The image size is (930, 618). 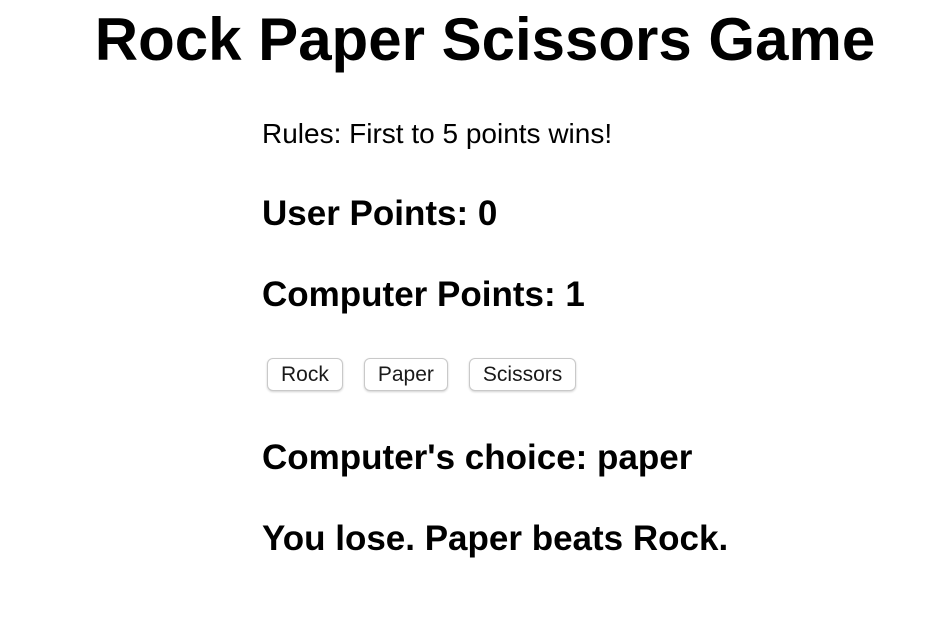 I want to click on computer-points: Computer Points: 1, so click(x=423, y=294).